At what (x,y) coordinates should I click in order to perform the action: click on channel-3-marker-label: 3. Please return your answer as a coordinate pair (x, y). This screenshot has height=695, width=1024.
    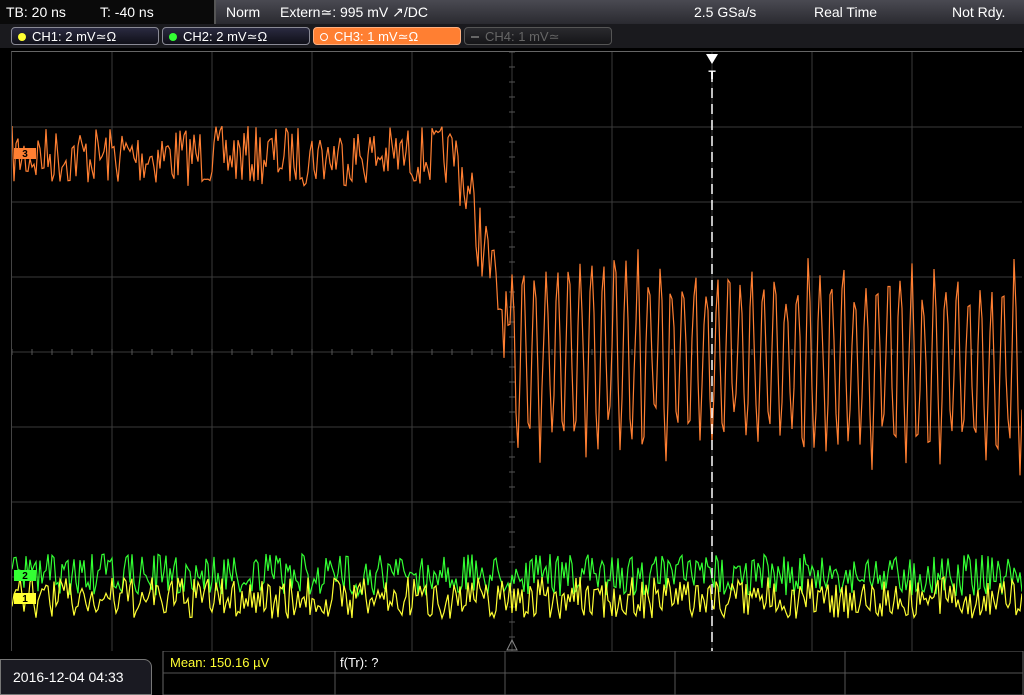
    Looking at the image, I should click on (25, 154).